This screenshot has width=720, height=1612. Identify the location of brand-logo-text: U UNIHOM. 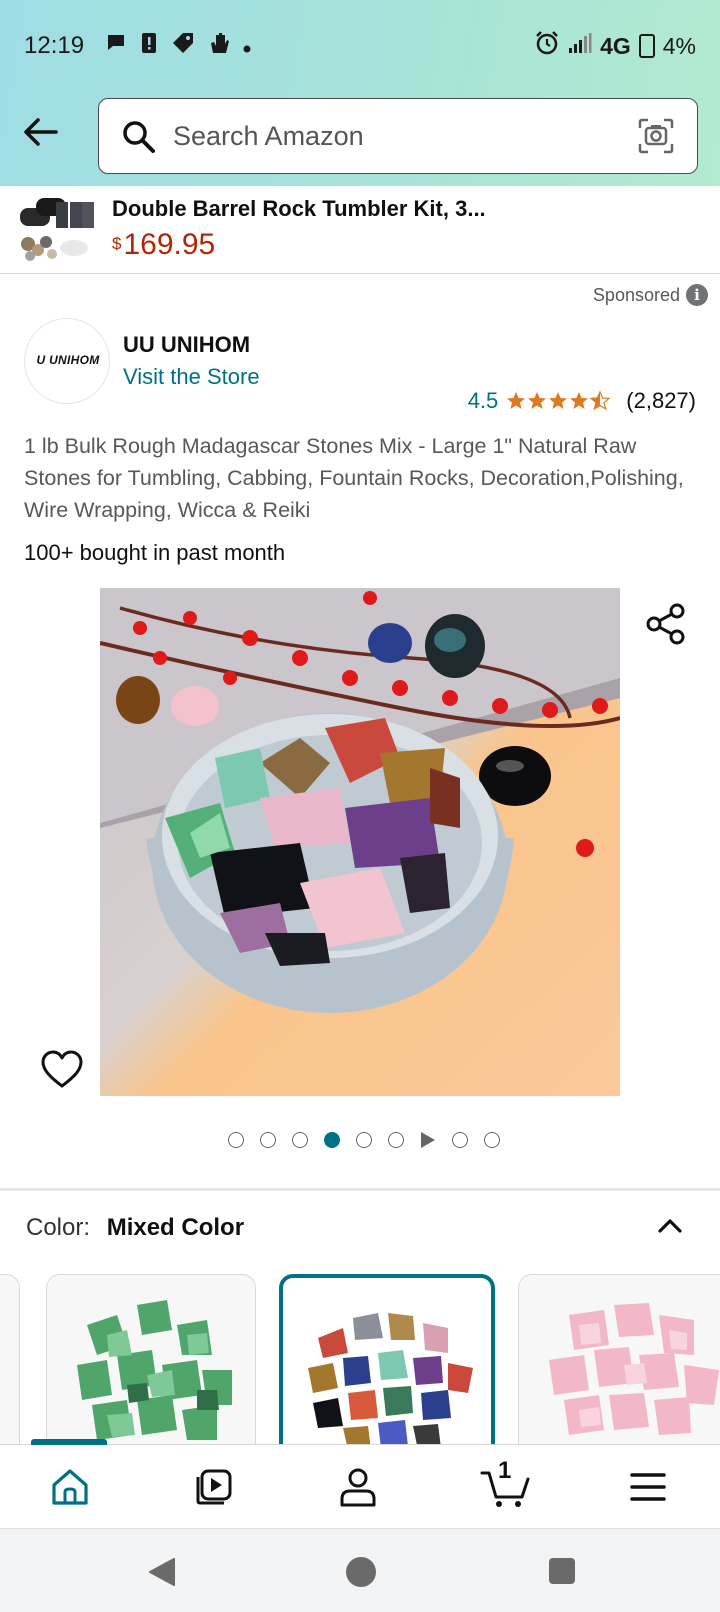
(68, 360).